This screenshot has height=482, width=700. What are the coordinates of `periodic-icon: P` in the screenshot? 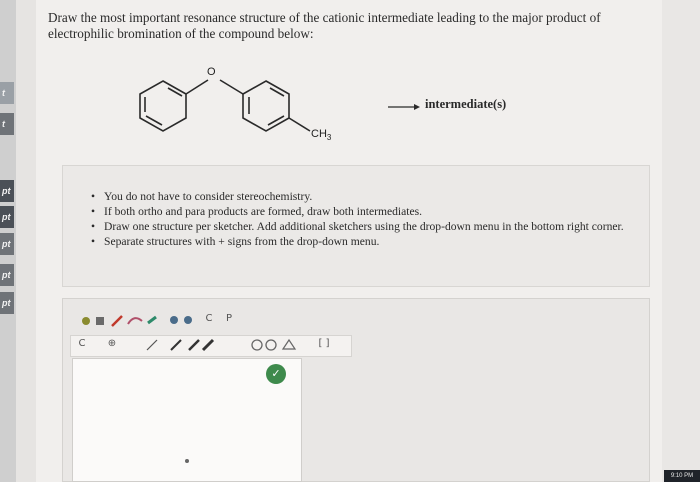 It's located at (229, 319).